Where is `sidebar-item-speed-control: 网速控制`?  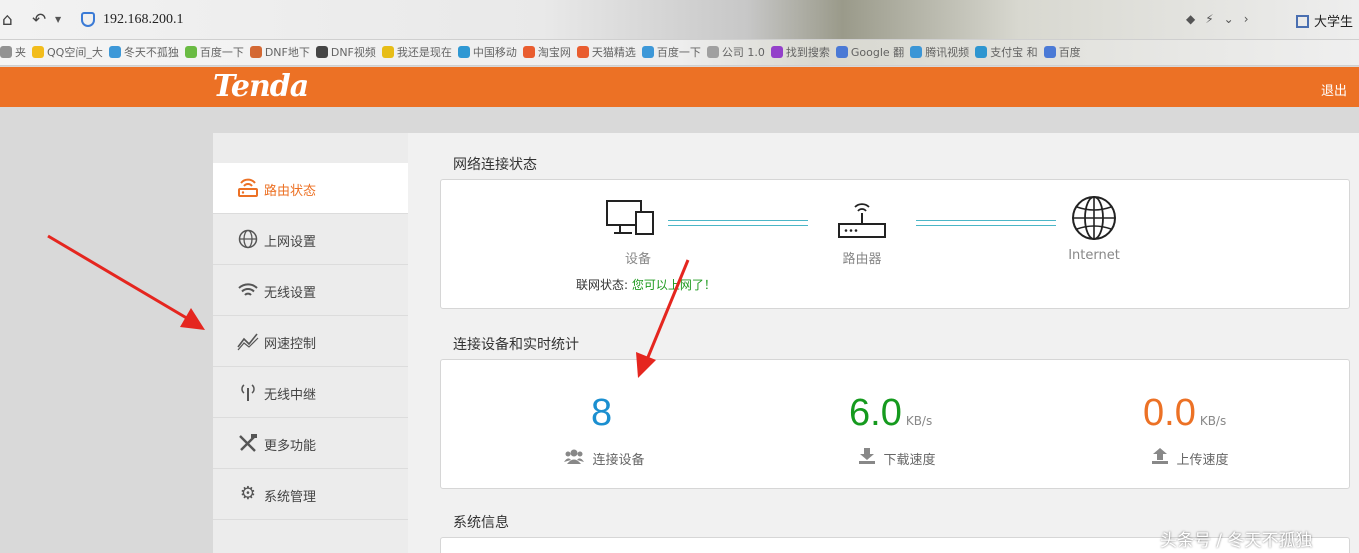
sidebar-item-speed-control: 网速控制 is located at coordinates (310, 341).